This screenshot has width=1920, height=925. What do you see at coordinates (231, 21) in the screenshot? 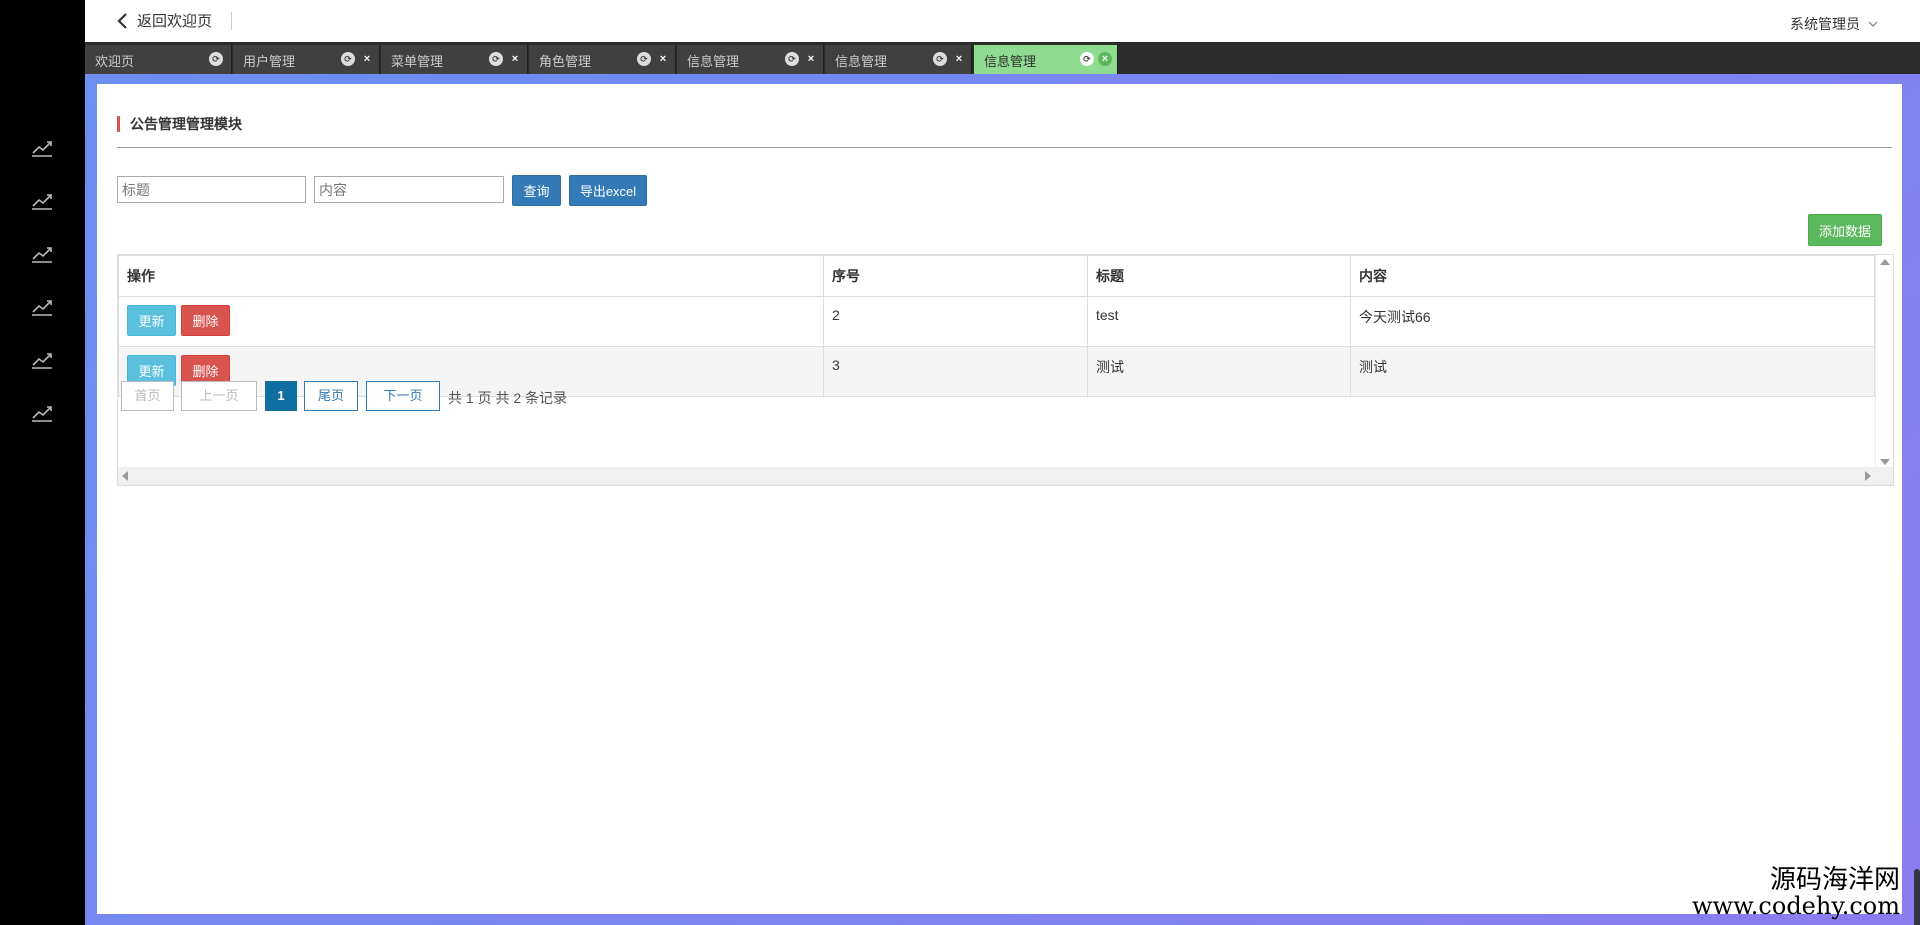
I see `header-divider` at bounding box center [231, 21].